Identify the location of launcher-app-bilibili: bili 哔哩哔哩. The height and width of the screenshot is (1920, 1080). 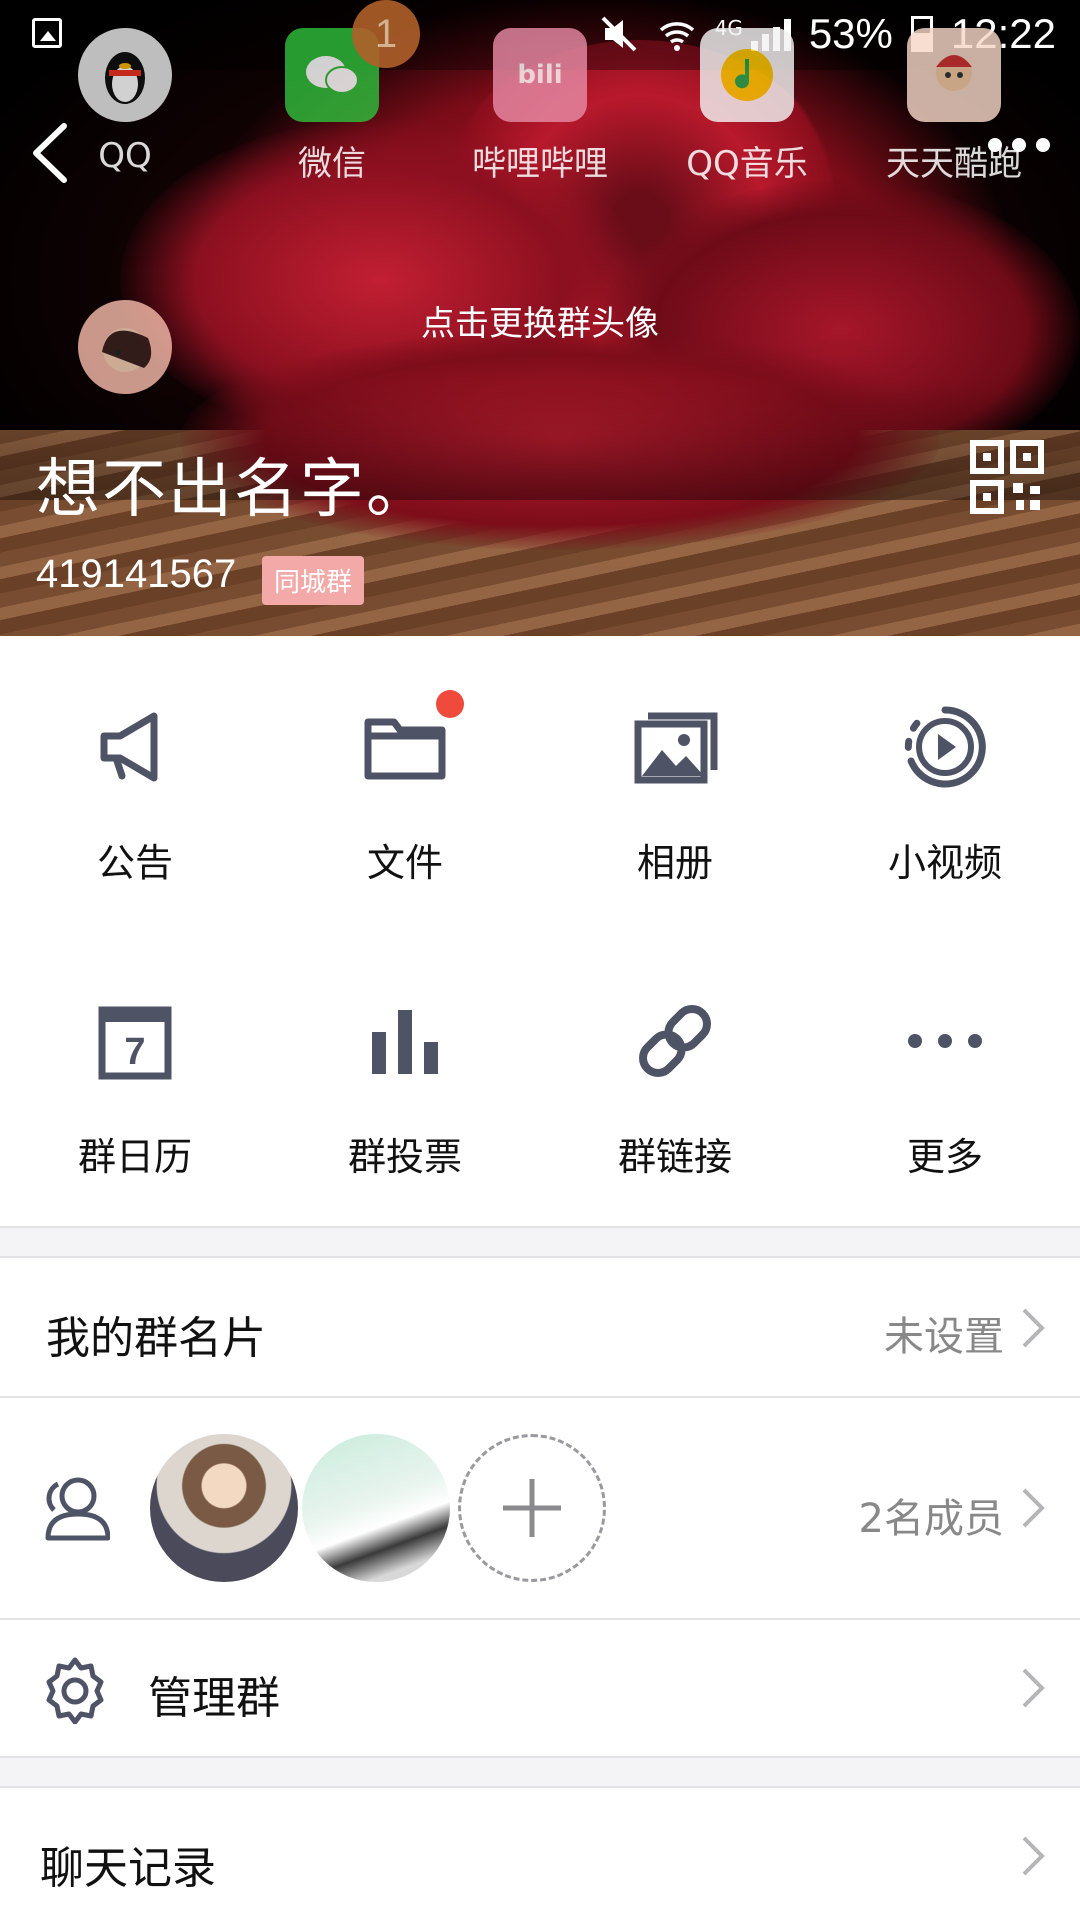
(540, 106).